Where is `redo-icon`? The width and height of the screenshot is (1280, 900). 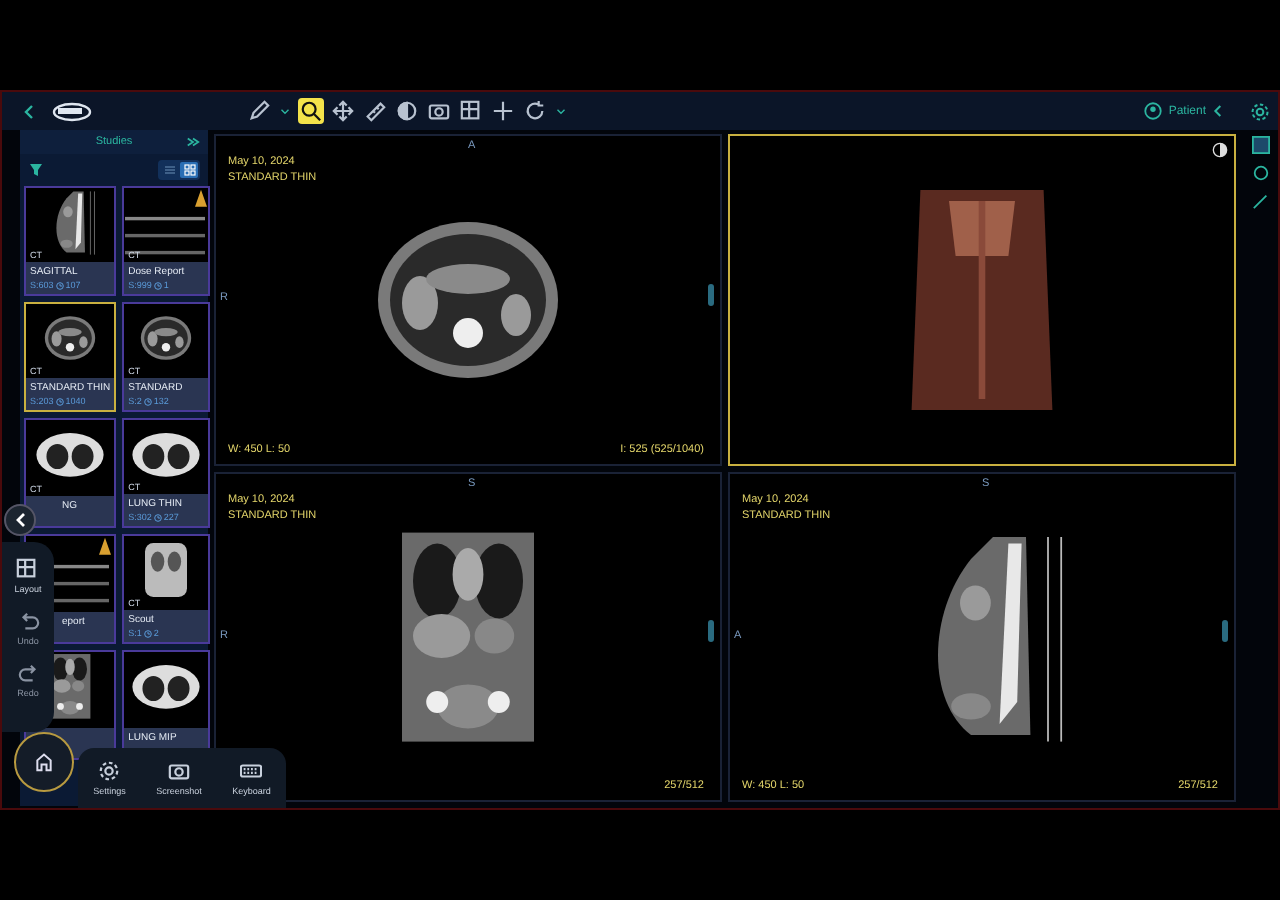
redo-icon is located at coordinates (28, 673).